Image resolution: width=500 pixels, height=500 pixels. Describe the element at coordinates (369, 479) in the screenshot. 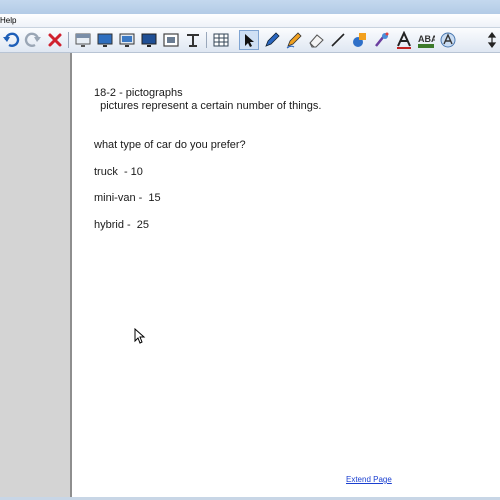

I see `extend-page-link: Extend Page` at that location.